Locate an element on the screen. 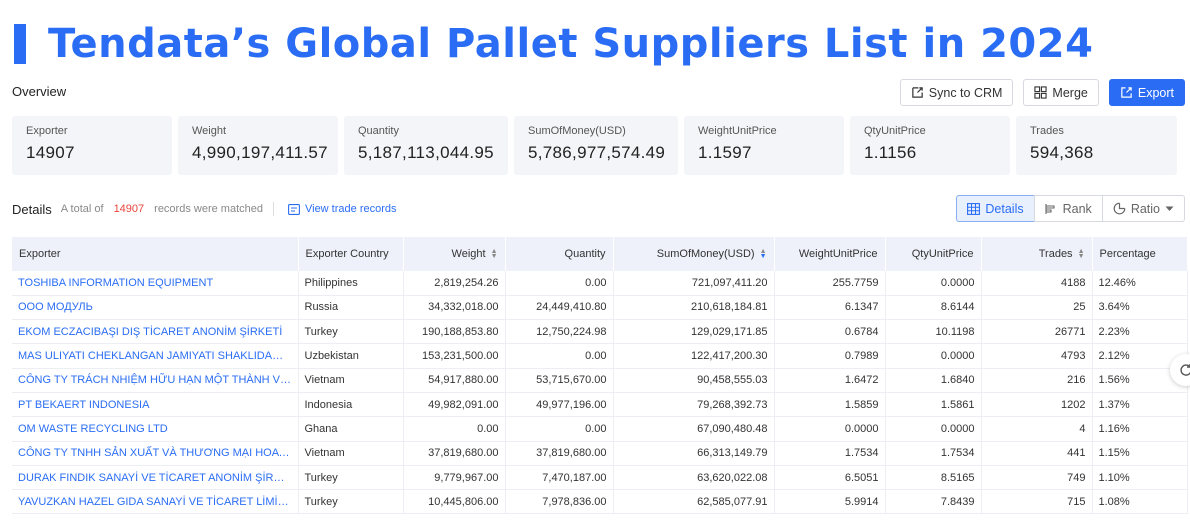 The height and width of the screenshot is (523, 1190). export-button: Export is located at coordinates (1146, 92).